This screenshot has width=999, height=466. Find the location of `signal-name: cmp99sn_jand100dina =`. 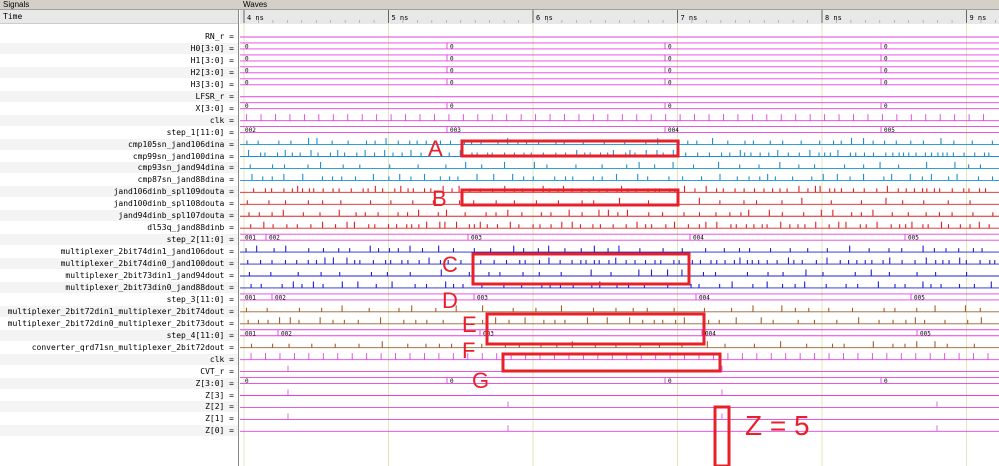

signal-name: cmp99sn_jand100dina = is located at coordinates (119, 156).